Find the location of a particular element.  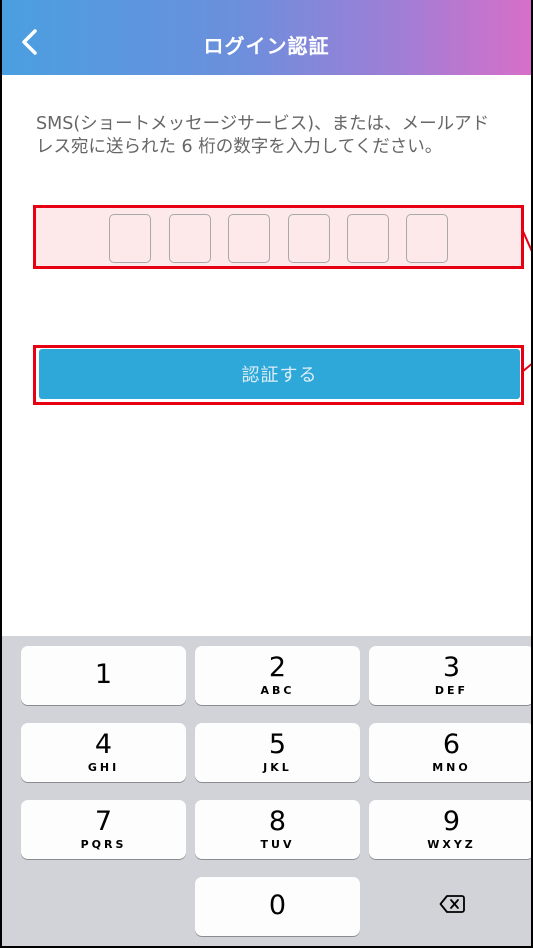

page-title: ログイン認証 is located at coordinates (266, 46).